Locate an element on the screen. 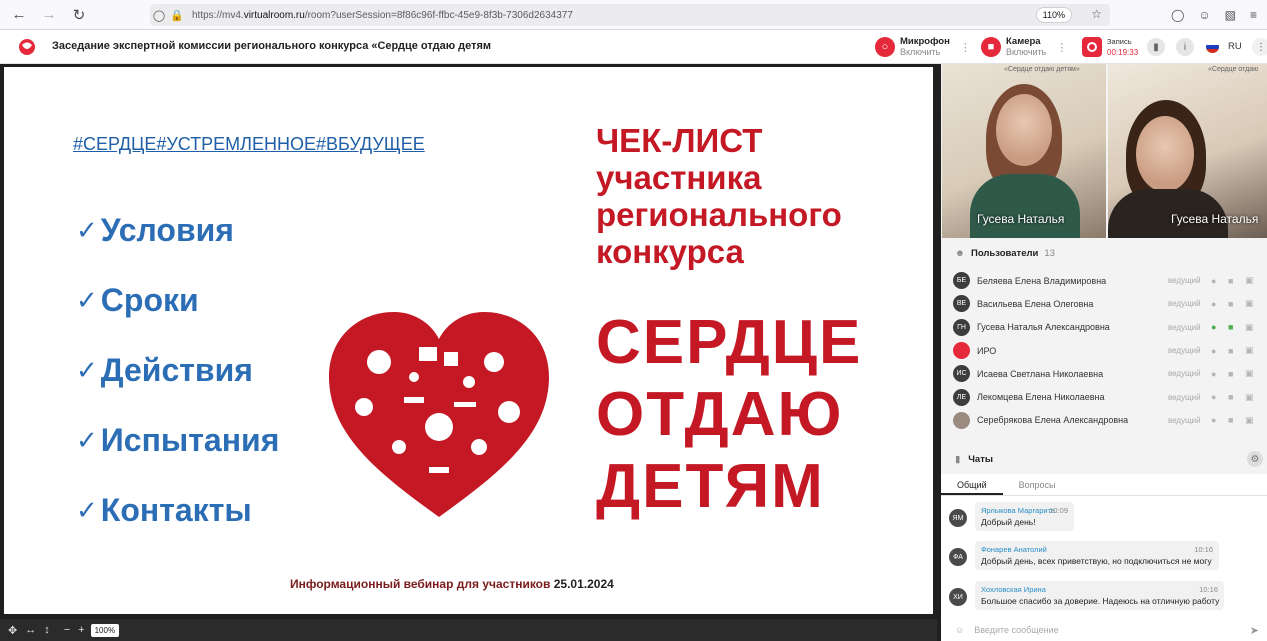 The width and height of the screenshot is (1267, 641). user-list-item: ИРО ведущий ● ■ ▣ is located at coordinates (1104, 350).